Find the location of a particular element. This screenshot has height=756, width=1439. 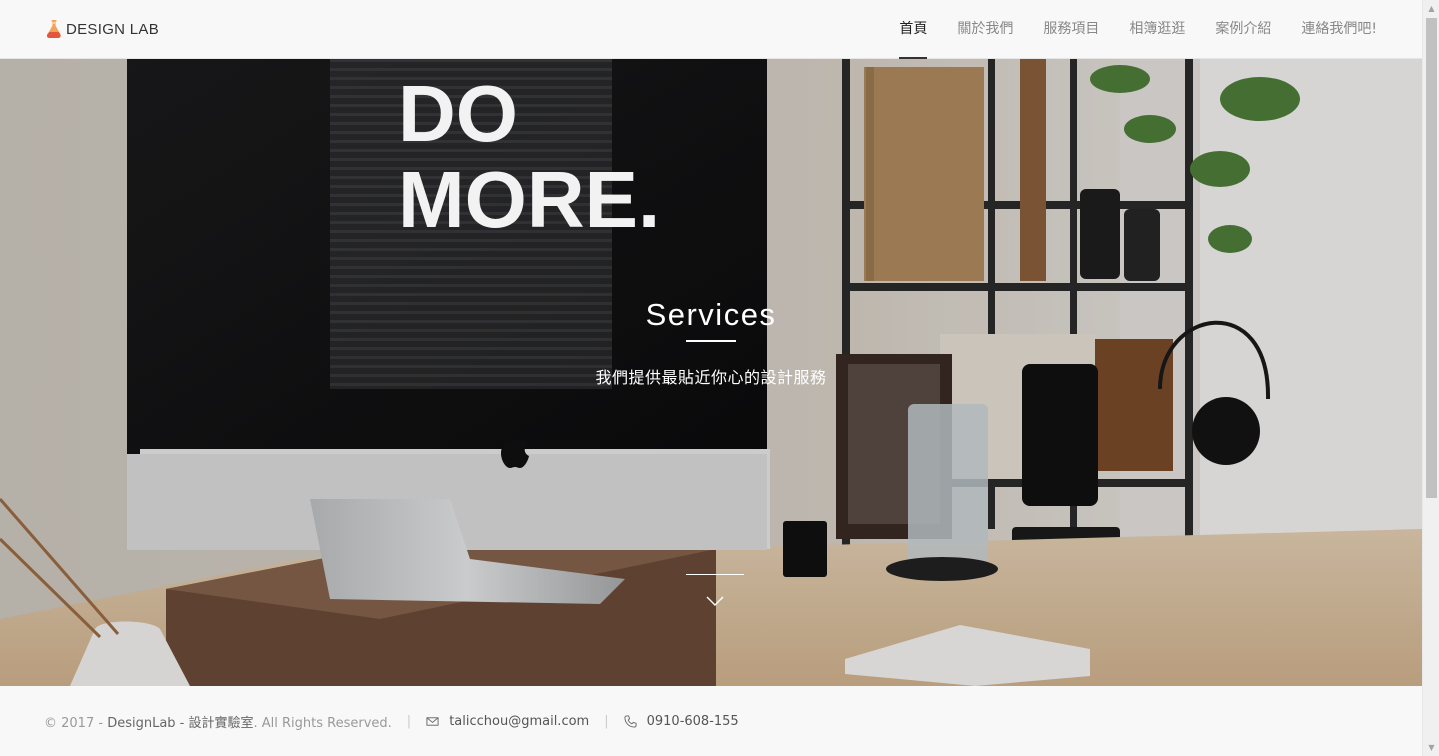

nav-item-contact: 連絡我們吧! is located at coordinates (1339, 29).